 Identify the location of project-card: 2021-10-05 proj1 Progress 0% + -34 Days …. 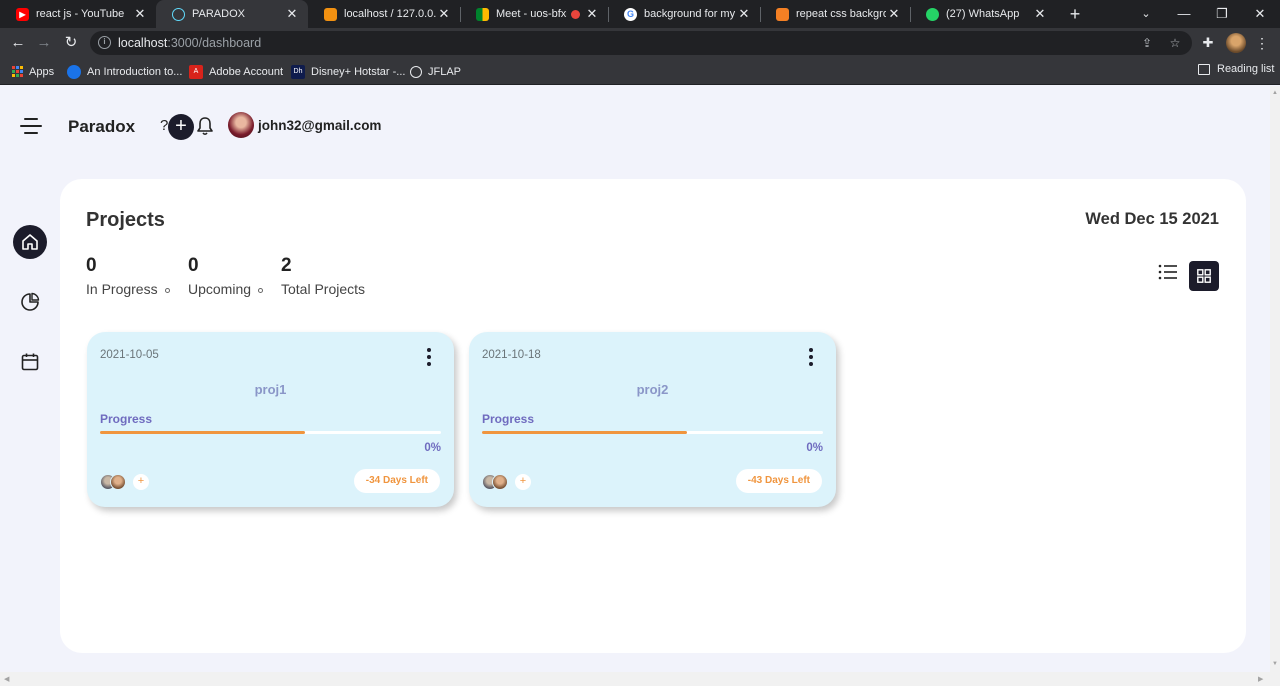
(270, 419).